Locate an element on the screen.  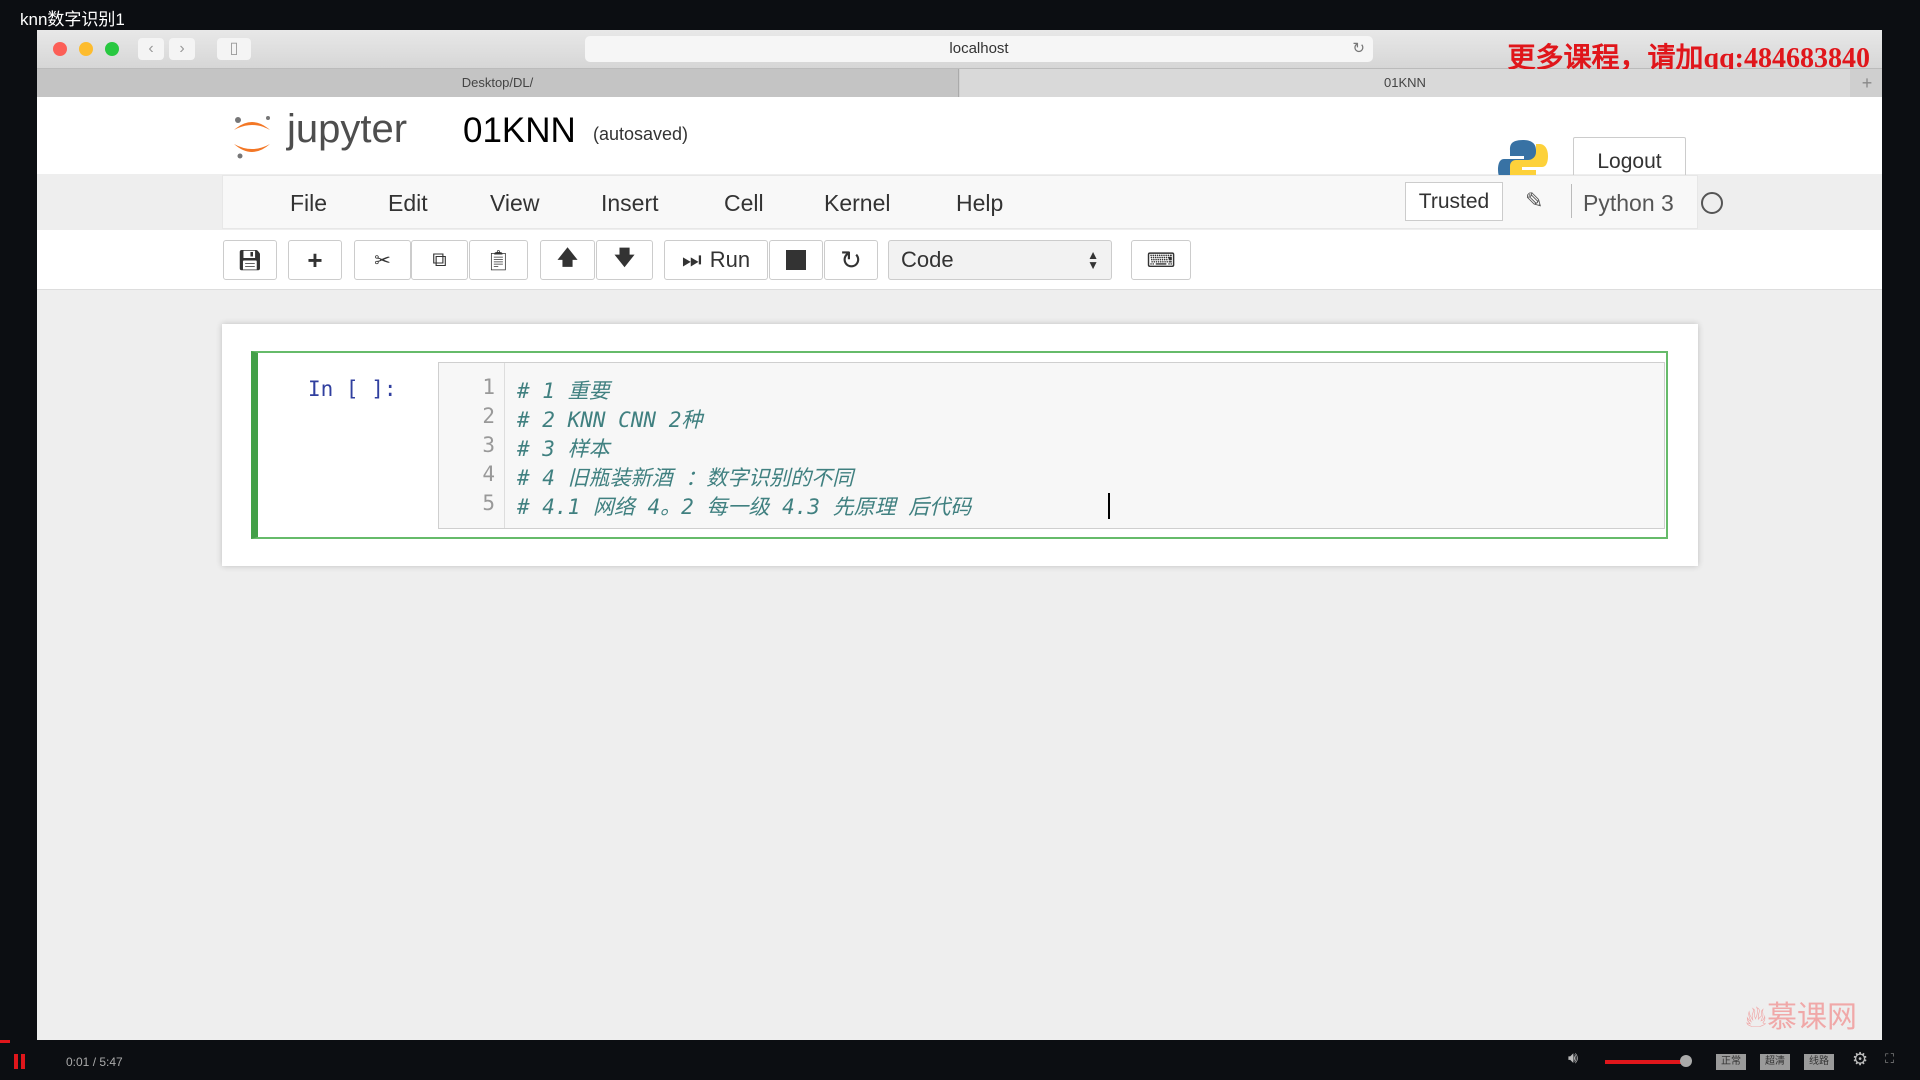
watermark-text: 慕课网 is located at coordinates (1812, 1017).